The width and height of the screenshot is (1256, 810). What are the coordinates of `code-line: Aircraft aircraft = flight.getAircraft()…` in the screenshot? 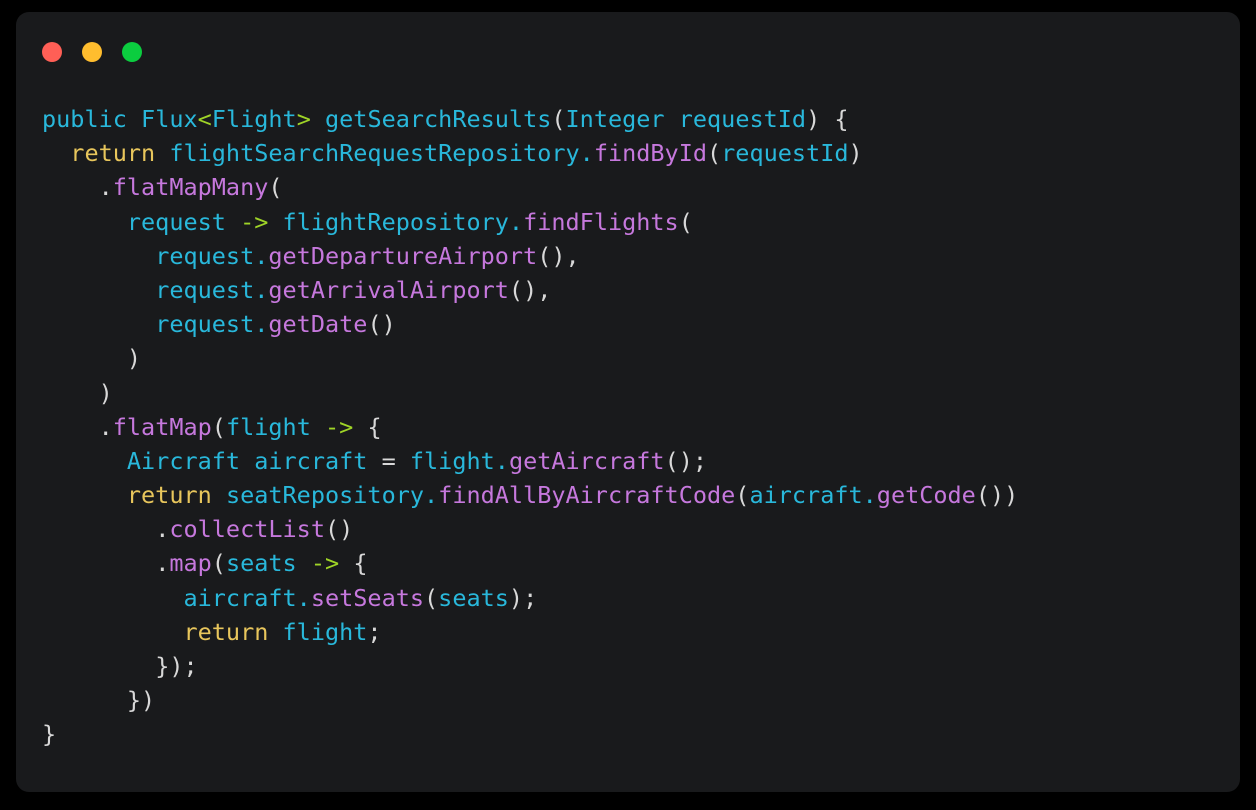 It's located at (631, 461).